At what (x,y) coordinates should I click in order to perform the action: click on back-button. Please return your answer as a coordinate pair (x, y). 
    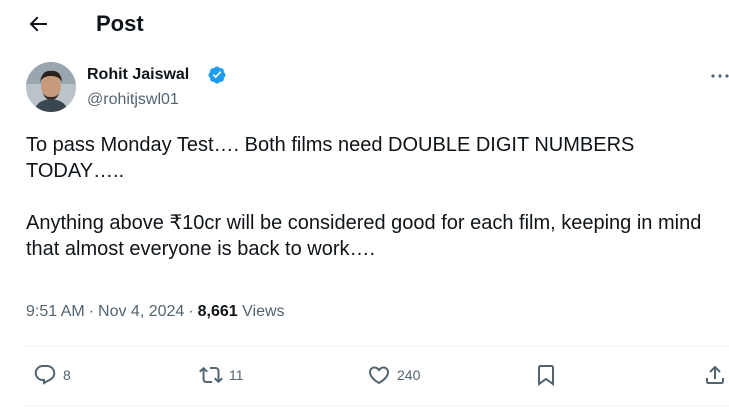
    Looking at the image, I should click on (38, 24).